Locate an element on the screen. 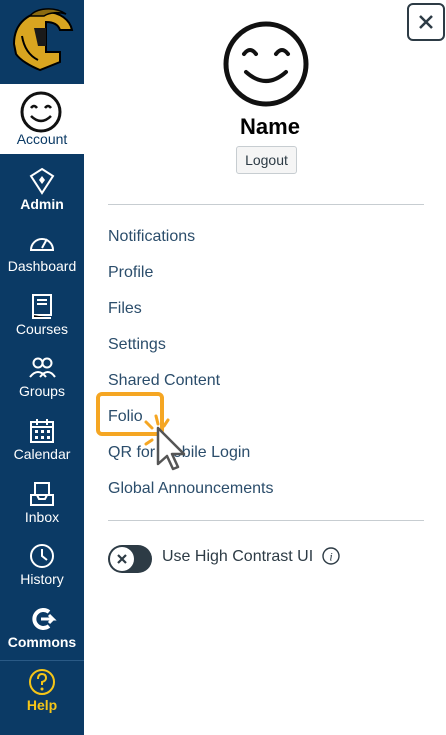 Image resolution: width=446 pixels, height=735 pixels. nav-history-label: History is located at coordinates (42, 579).